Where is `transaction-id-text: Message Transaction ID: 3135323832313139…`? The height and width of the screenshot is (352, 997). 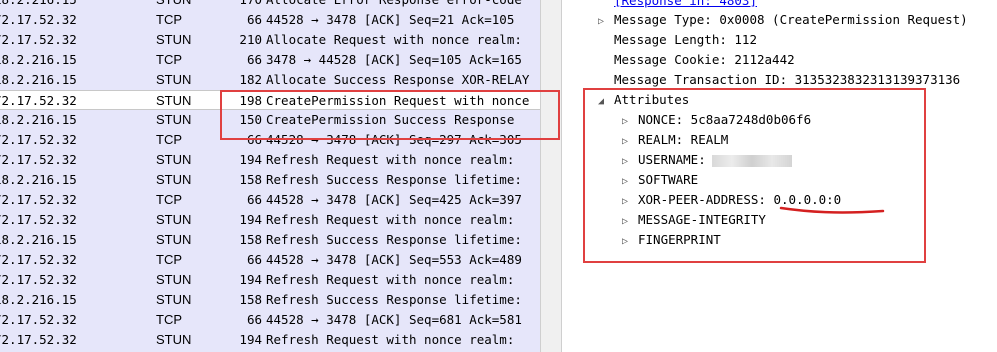
transaction-id-text: Message Transaction ID: 3135323832313139… is located at coordinates (787, 79).